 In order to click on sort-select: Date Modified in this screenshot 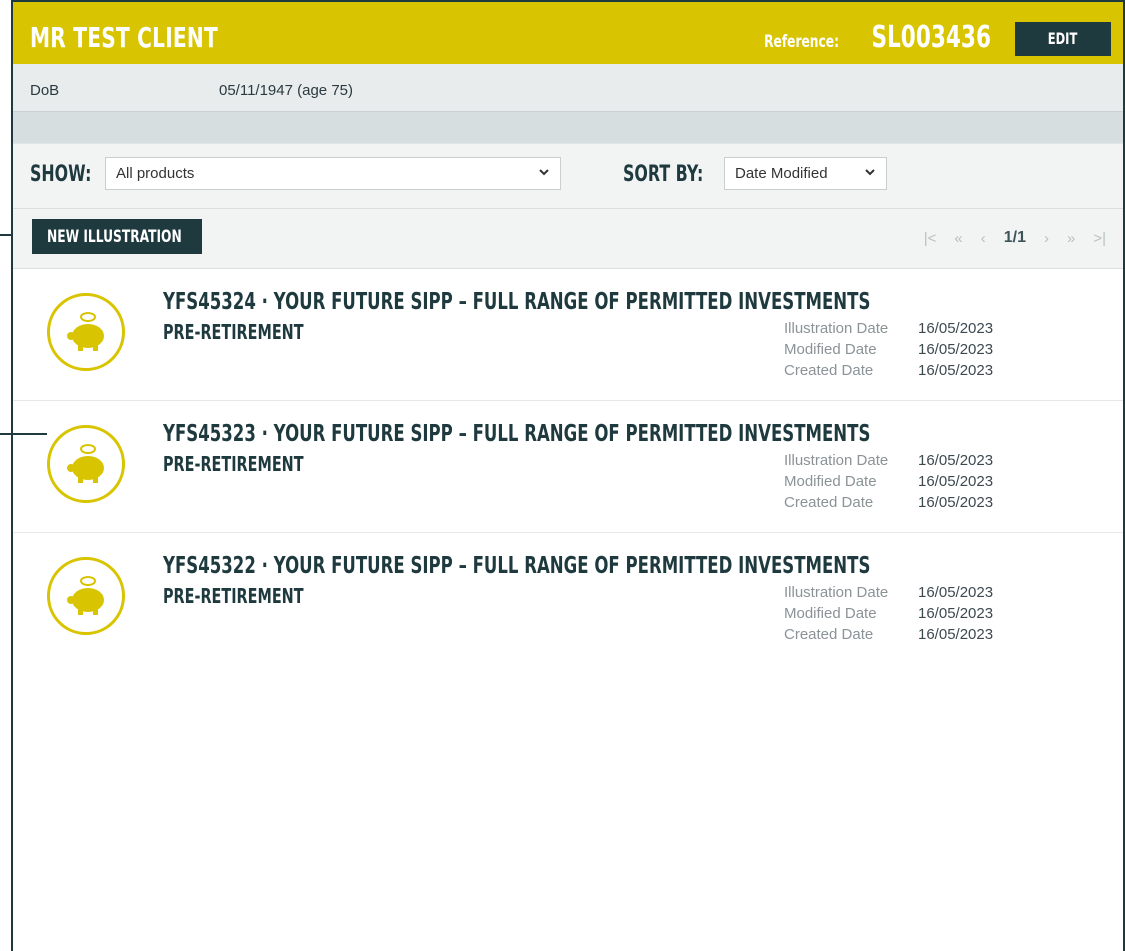, I will do `click(805, 173)`.